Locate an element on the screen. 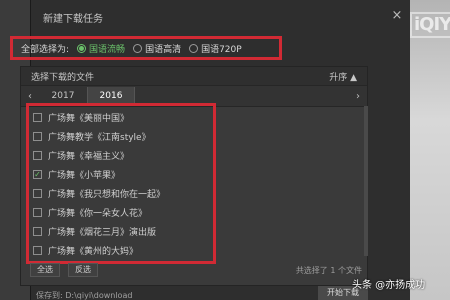 This screenshot has height=300, width=450. radio-quality-2: 国语720P is located at coordinates (215, 48).